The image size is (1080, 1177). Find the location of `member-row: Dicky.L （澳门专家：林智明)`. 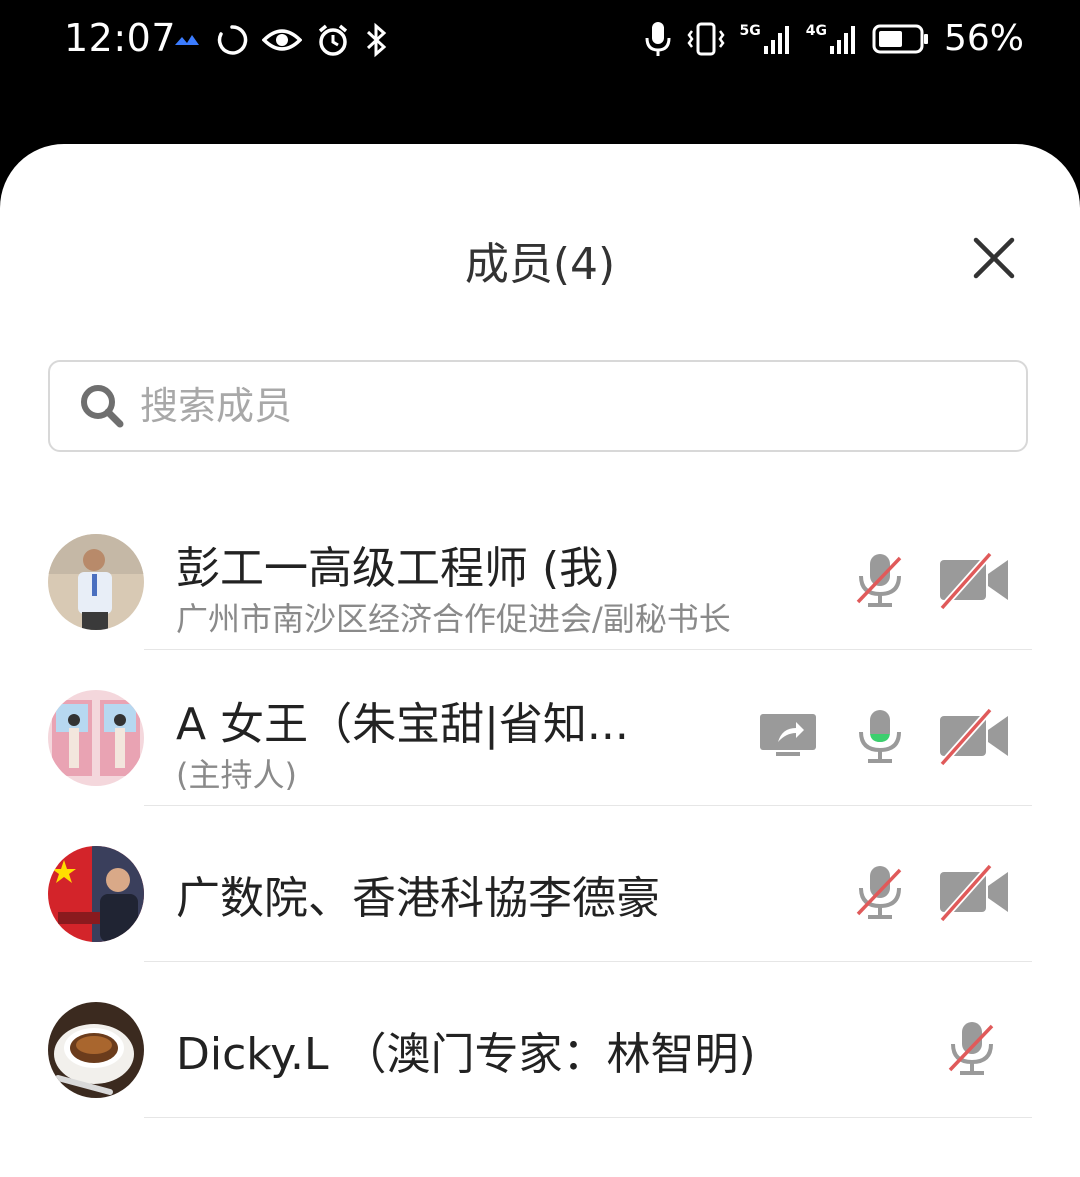

member-row: Dicky.L （澳门专家：林智明) is located at coordinates (540, 1040).